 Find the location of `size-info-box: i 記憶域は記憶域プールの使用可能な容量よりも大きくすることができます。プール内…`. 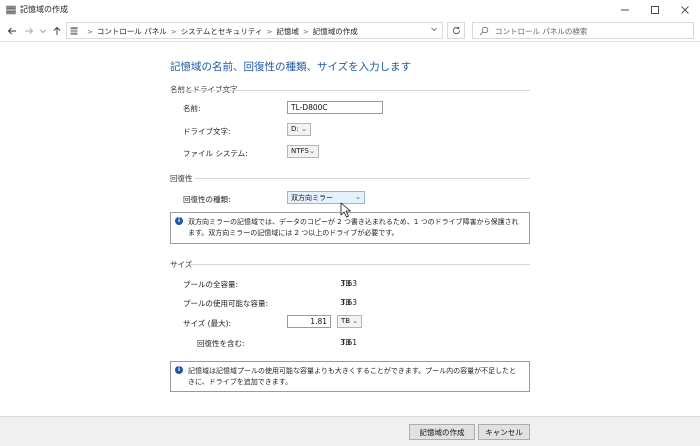

size-info-box: i 記憶域は記憶域プールの使用可能な容量よりも大きくすることができます。プール内… is located at coordinates (350, 376).